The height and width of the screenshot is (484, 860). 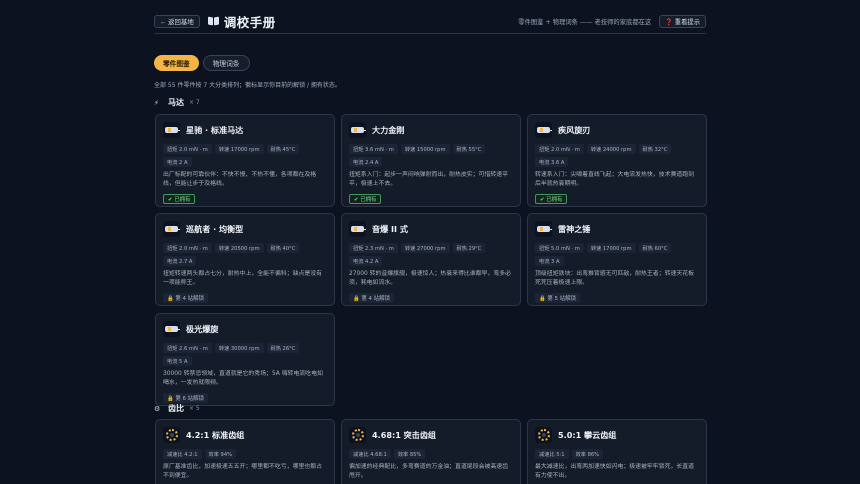 I want to click on card-header: 大力金刚, so click(x=431, y=130).